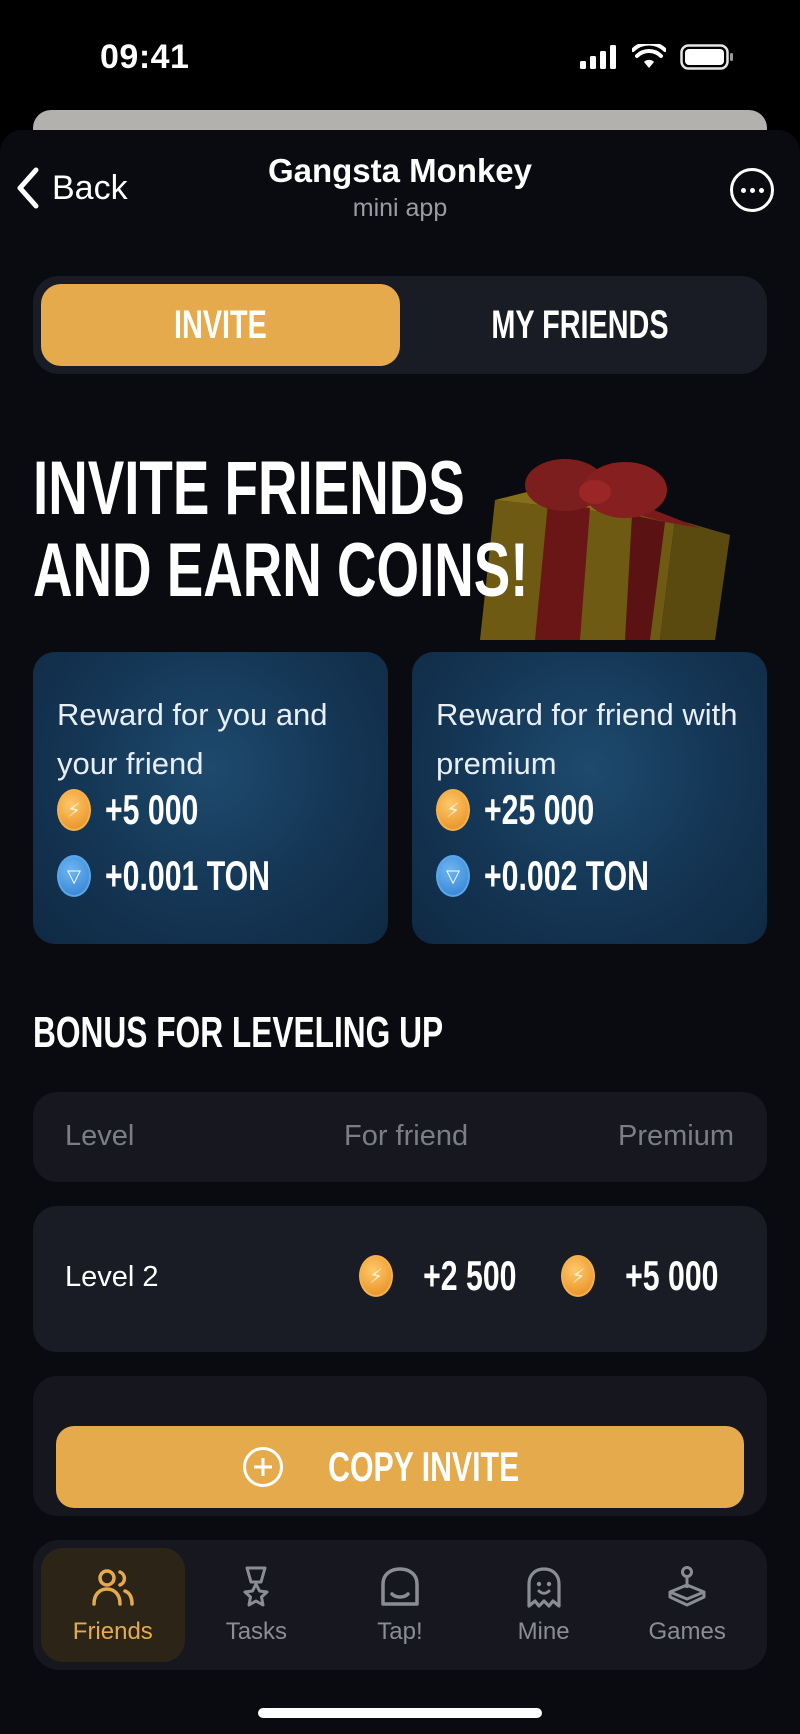  I want to click on tab-switcher: INVITE MY FRIENDS, so click(400, 325).